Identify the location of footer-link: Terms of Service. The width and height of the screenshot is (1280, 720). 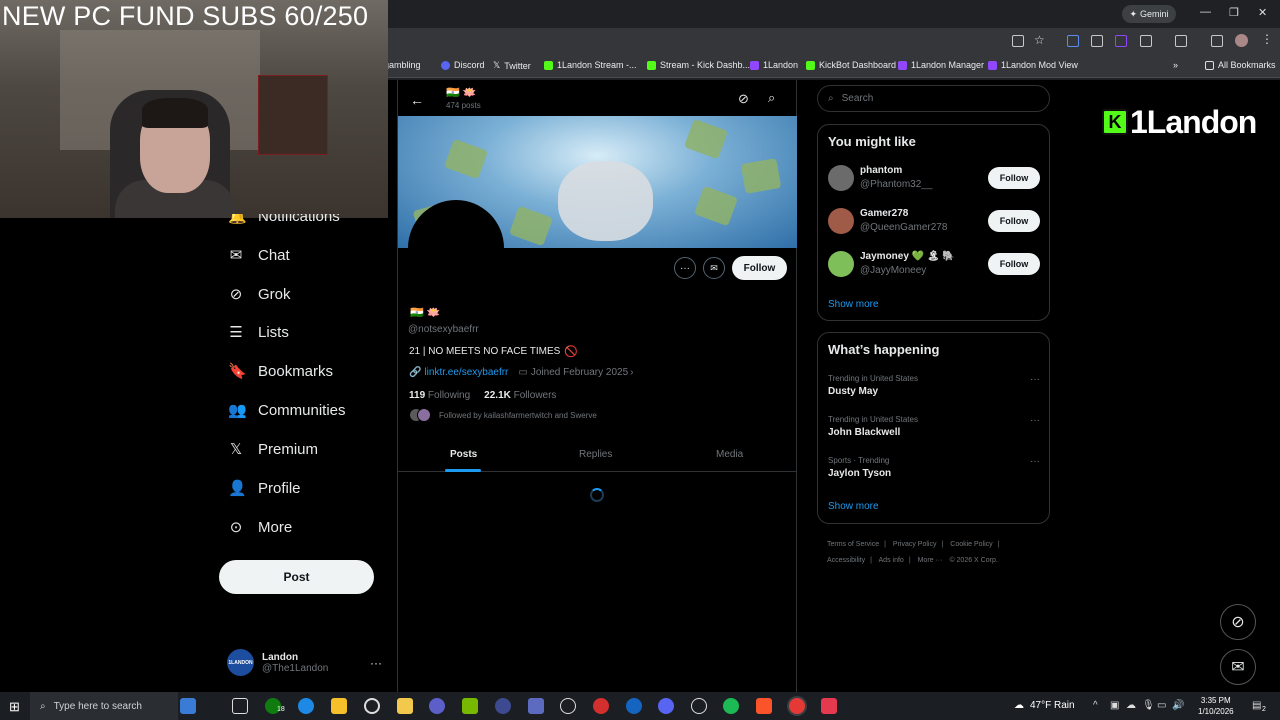
(853, 544).